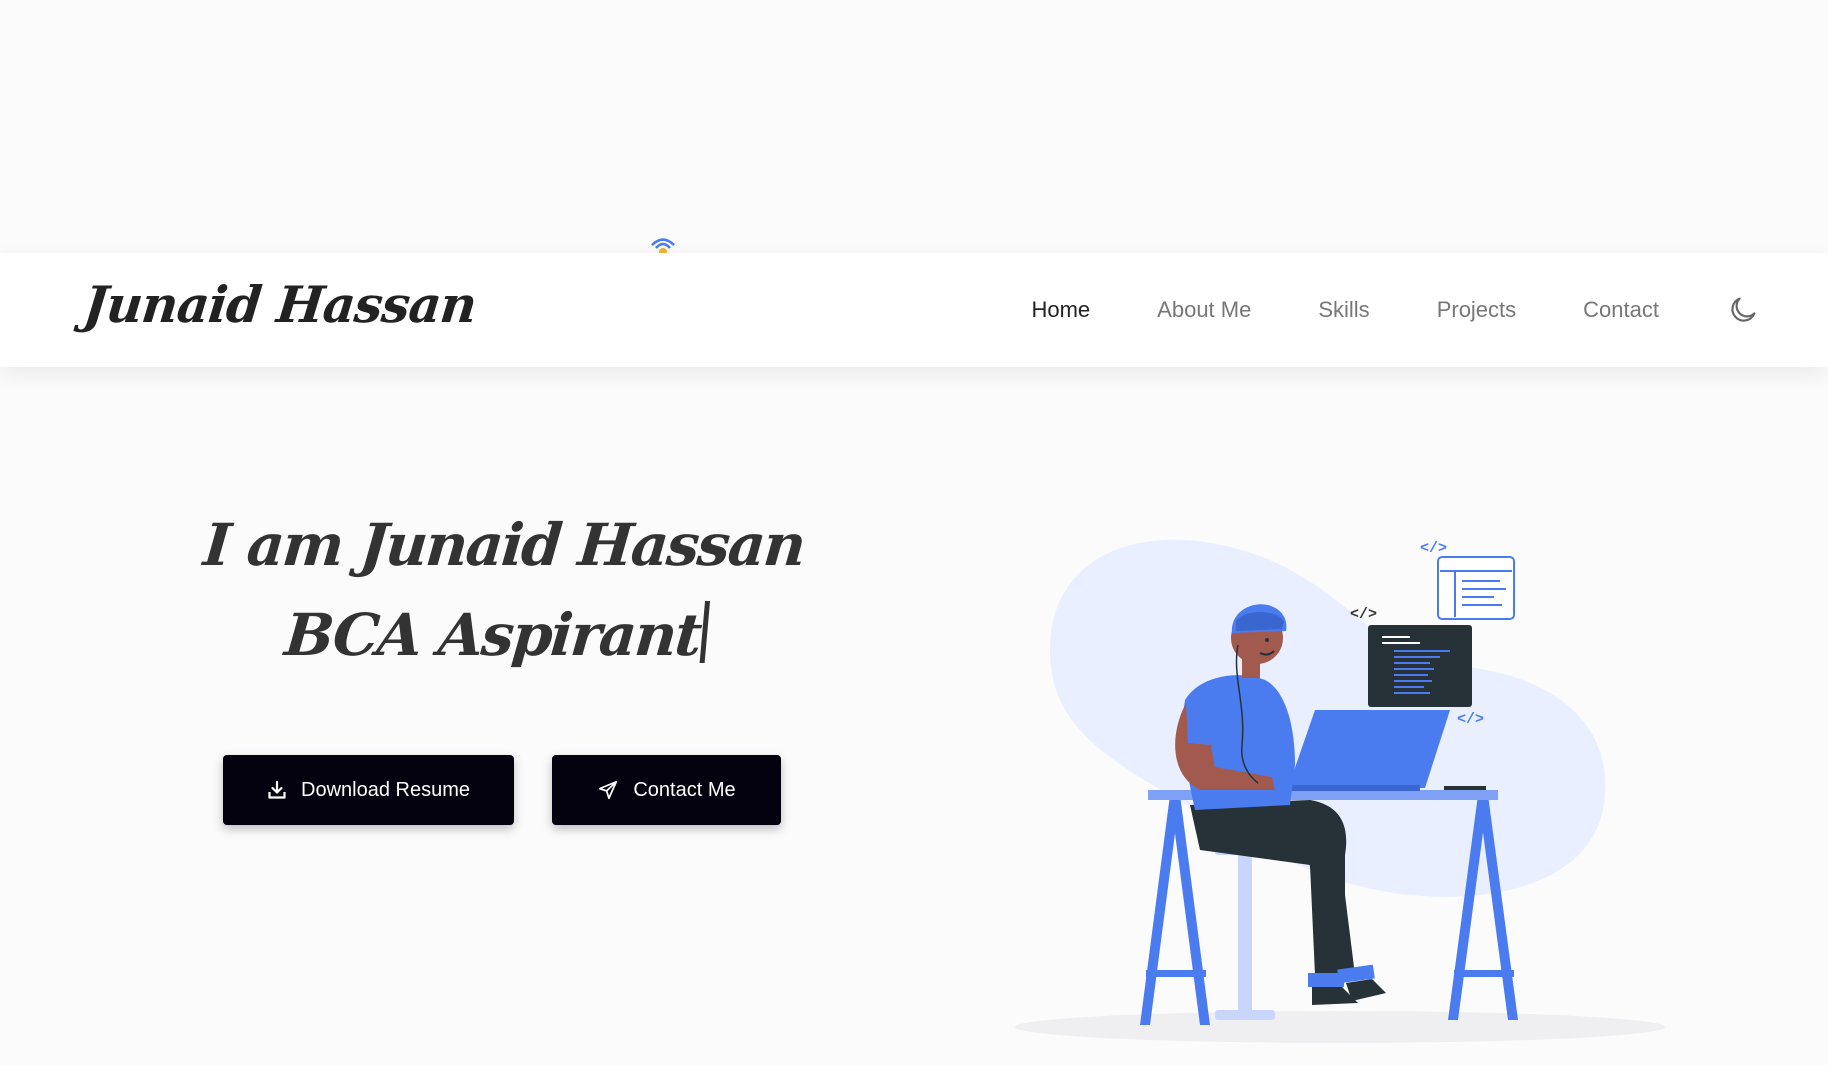 The image size is (1828, 1065). I want to click on nav-item-skills: Skills, so click(1343, 310).